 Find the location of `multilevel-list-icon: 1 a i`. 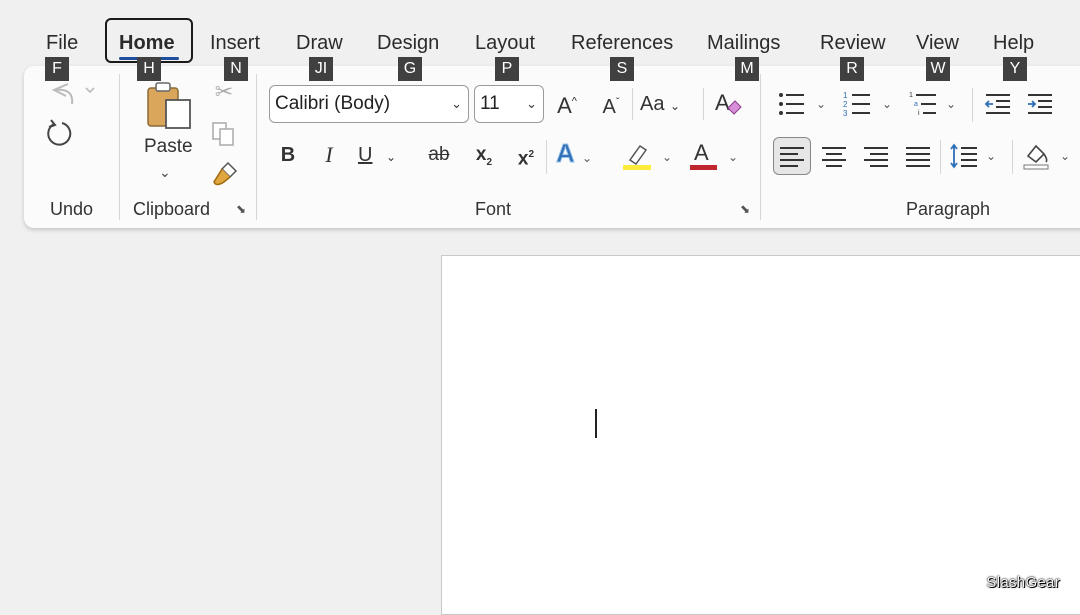

multilevel-list-icon: 1 a i is located at coordinates (922, 104).